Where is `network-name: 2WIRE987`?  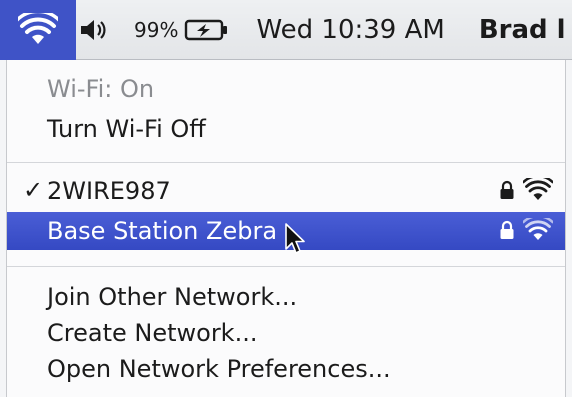
network-name: 2WIRE987 is located at coordinates (109, 191).